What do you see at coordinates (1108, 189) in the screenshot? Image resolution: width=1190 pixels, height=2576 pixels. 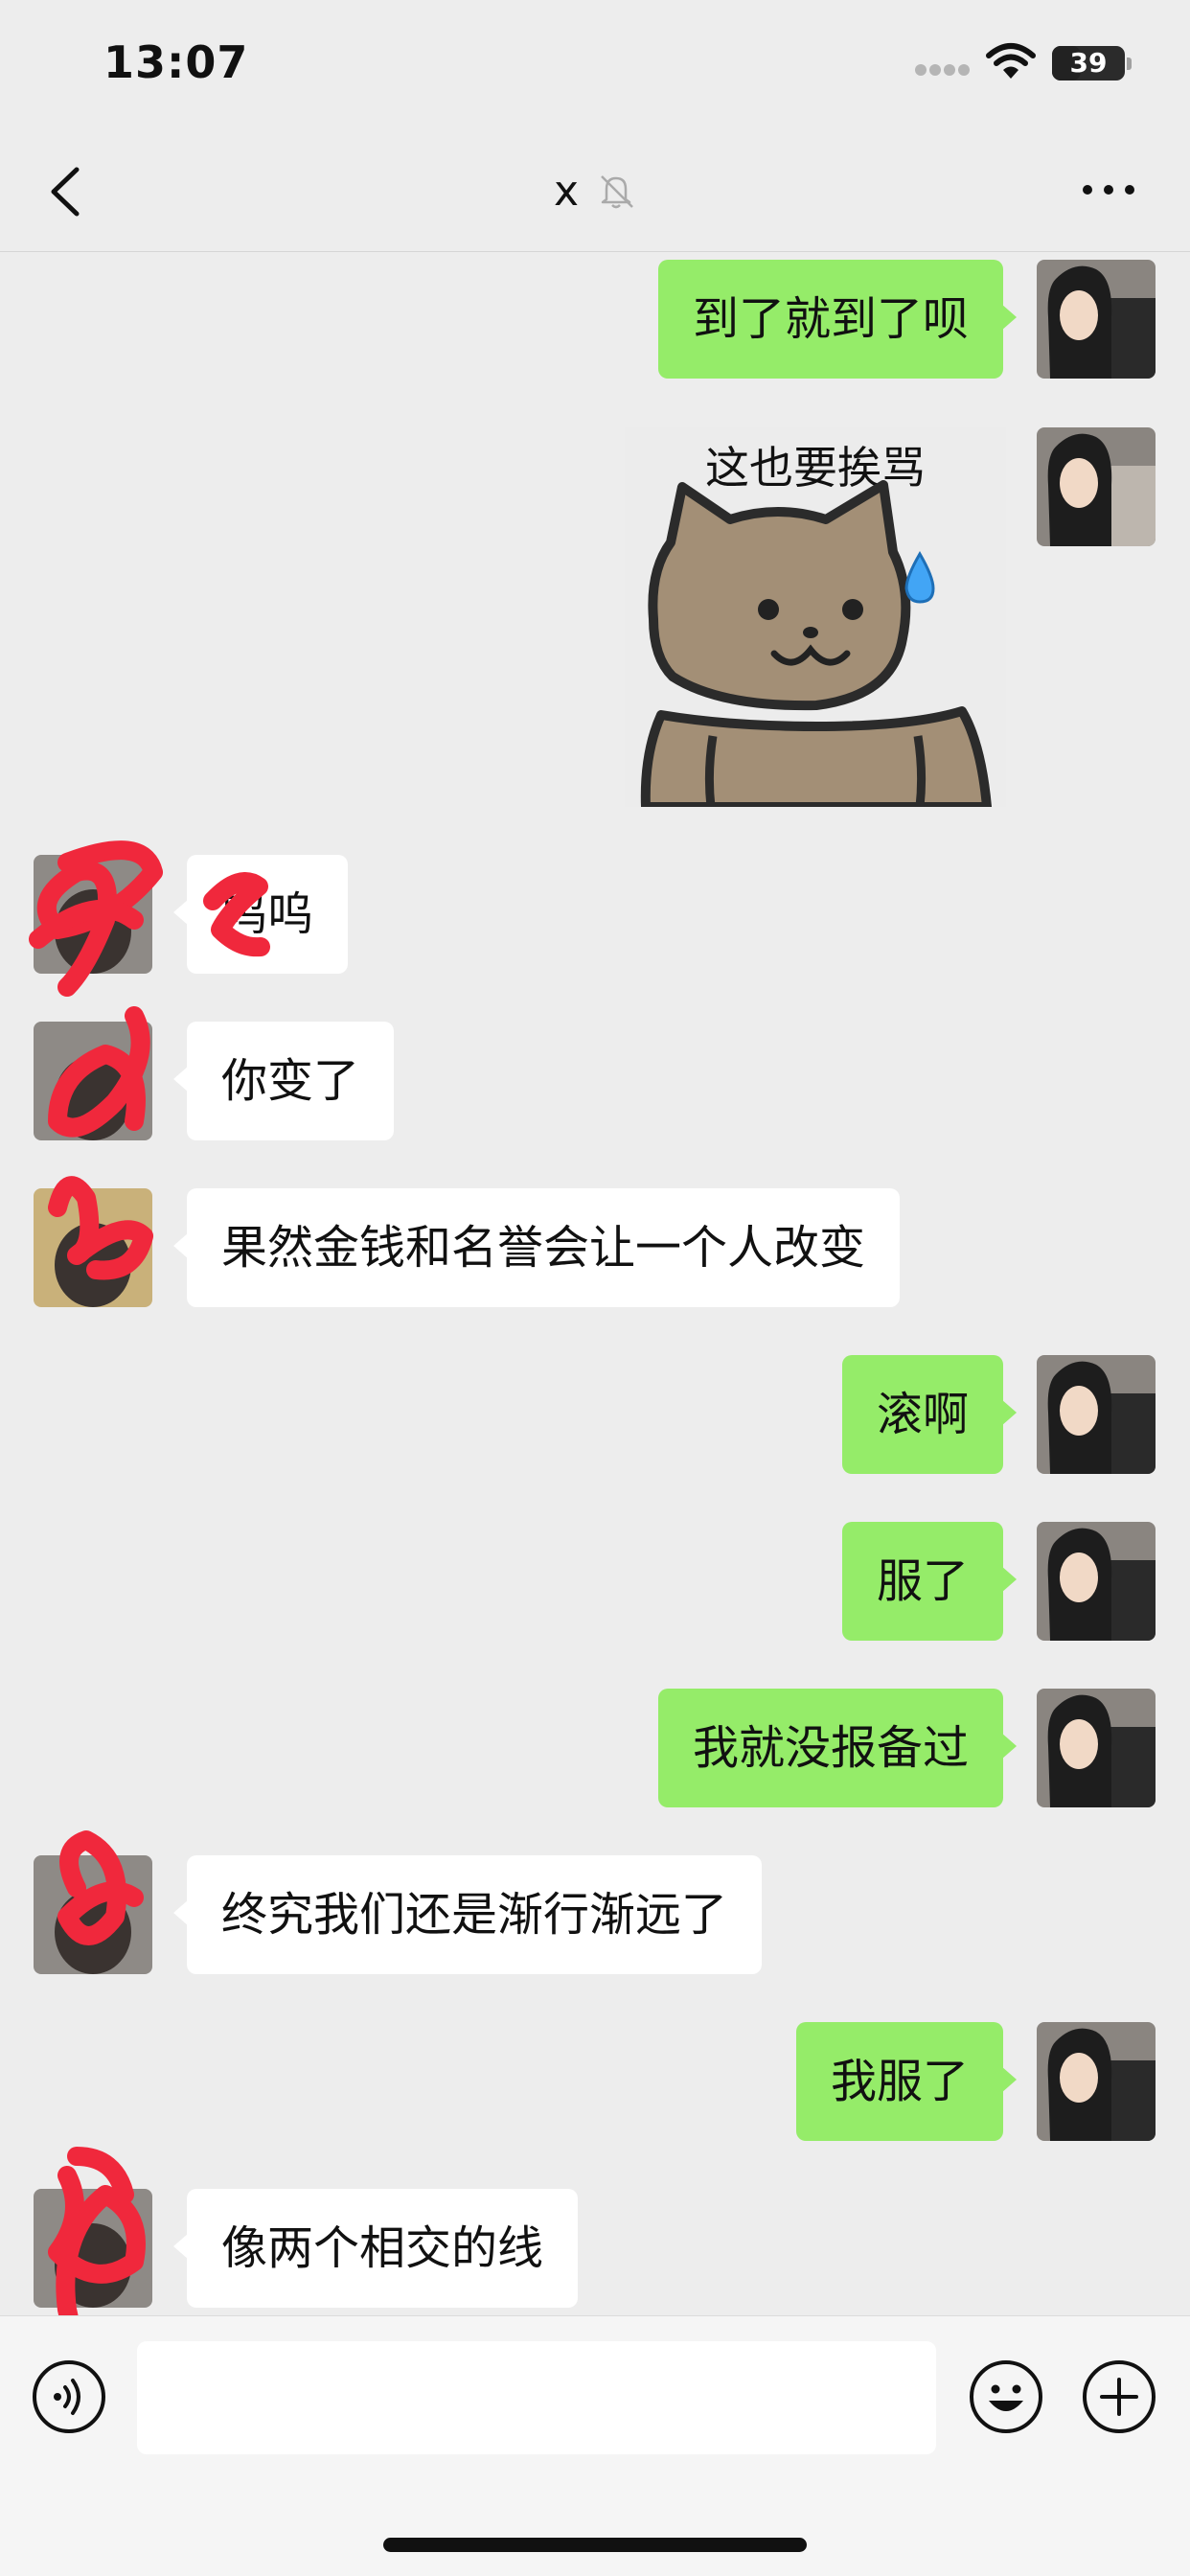 I see `ellipsis-icon` at bounding box center [1108, 189].